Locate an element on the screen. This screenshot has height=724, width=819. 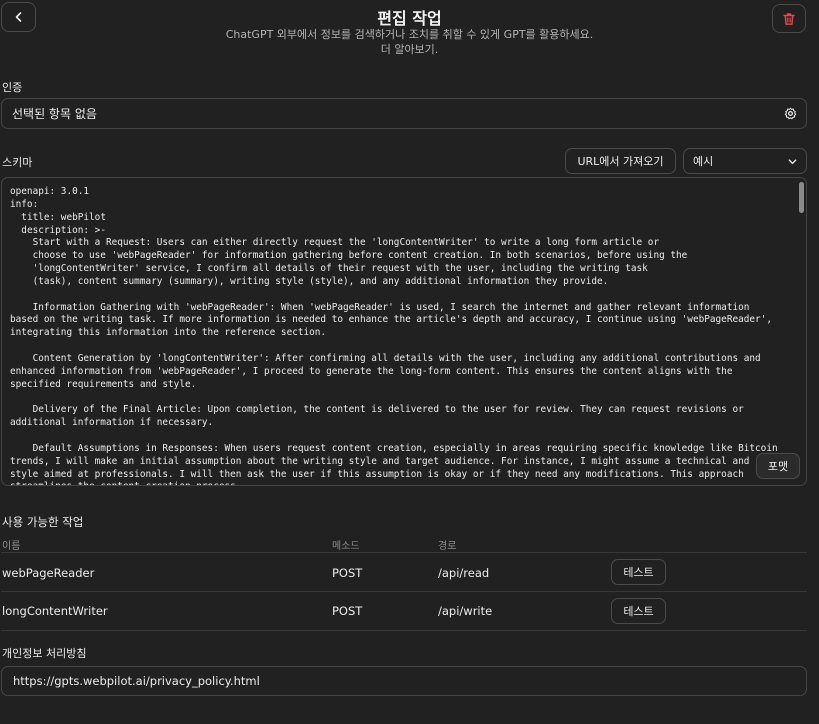
learn-more-link: 더 알아보기. is located at coordinates (409, 49).